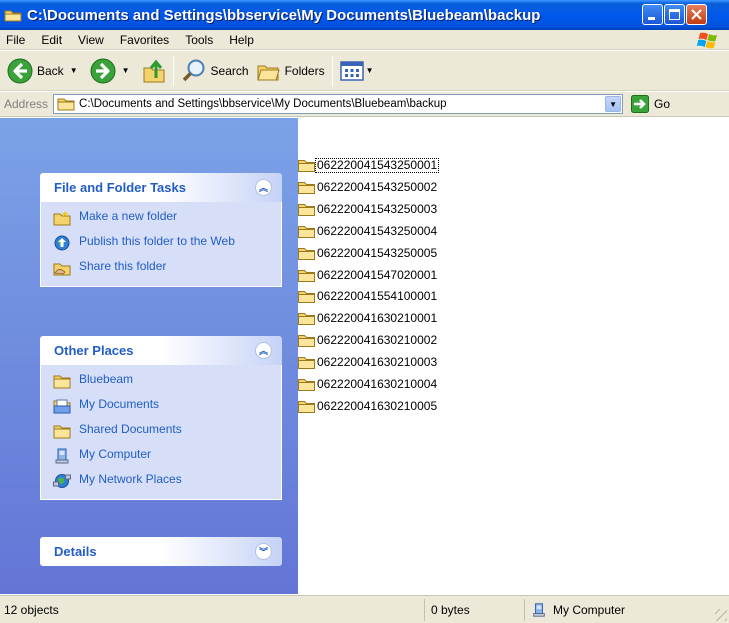 This screenshot has height=623, width=729. I want to click on file-item: 062220041630210001, so click(368, 318).